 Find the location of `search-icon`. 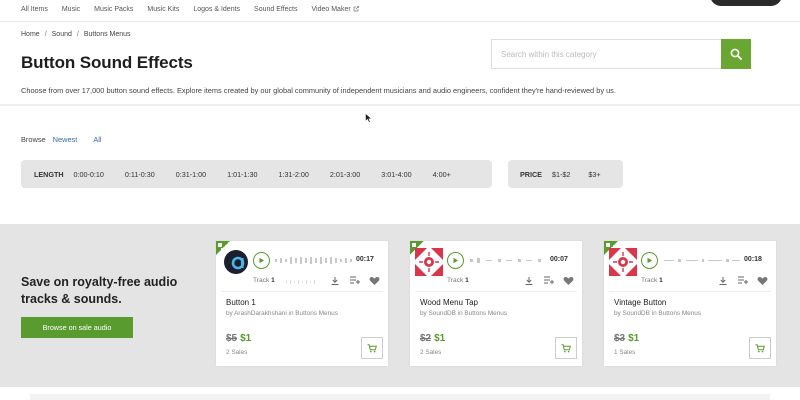

search-icon is located at coordinates (736, 54).